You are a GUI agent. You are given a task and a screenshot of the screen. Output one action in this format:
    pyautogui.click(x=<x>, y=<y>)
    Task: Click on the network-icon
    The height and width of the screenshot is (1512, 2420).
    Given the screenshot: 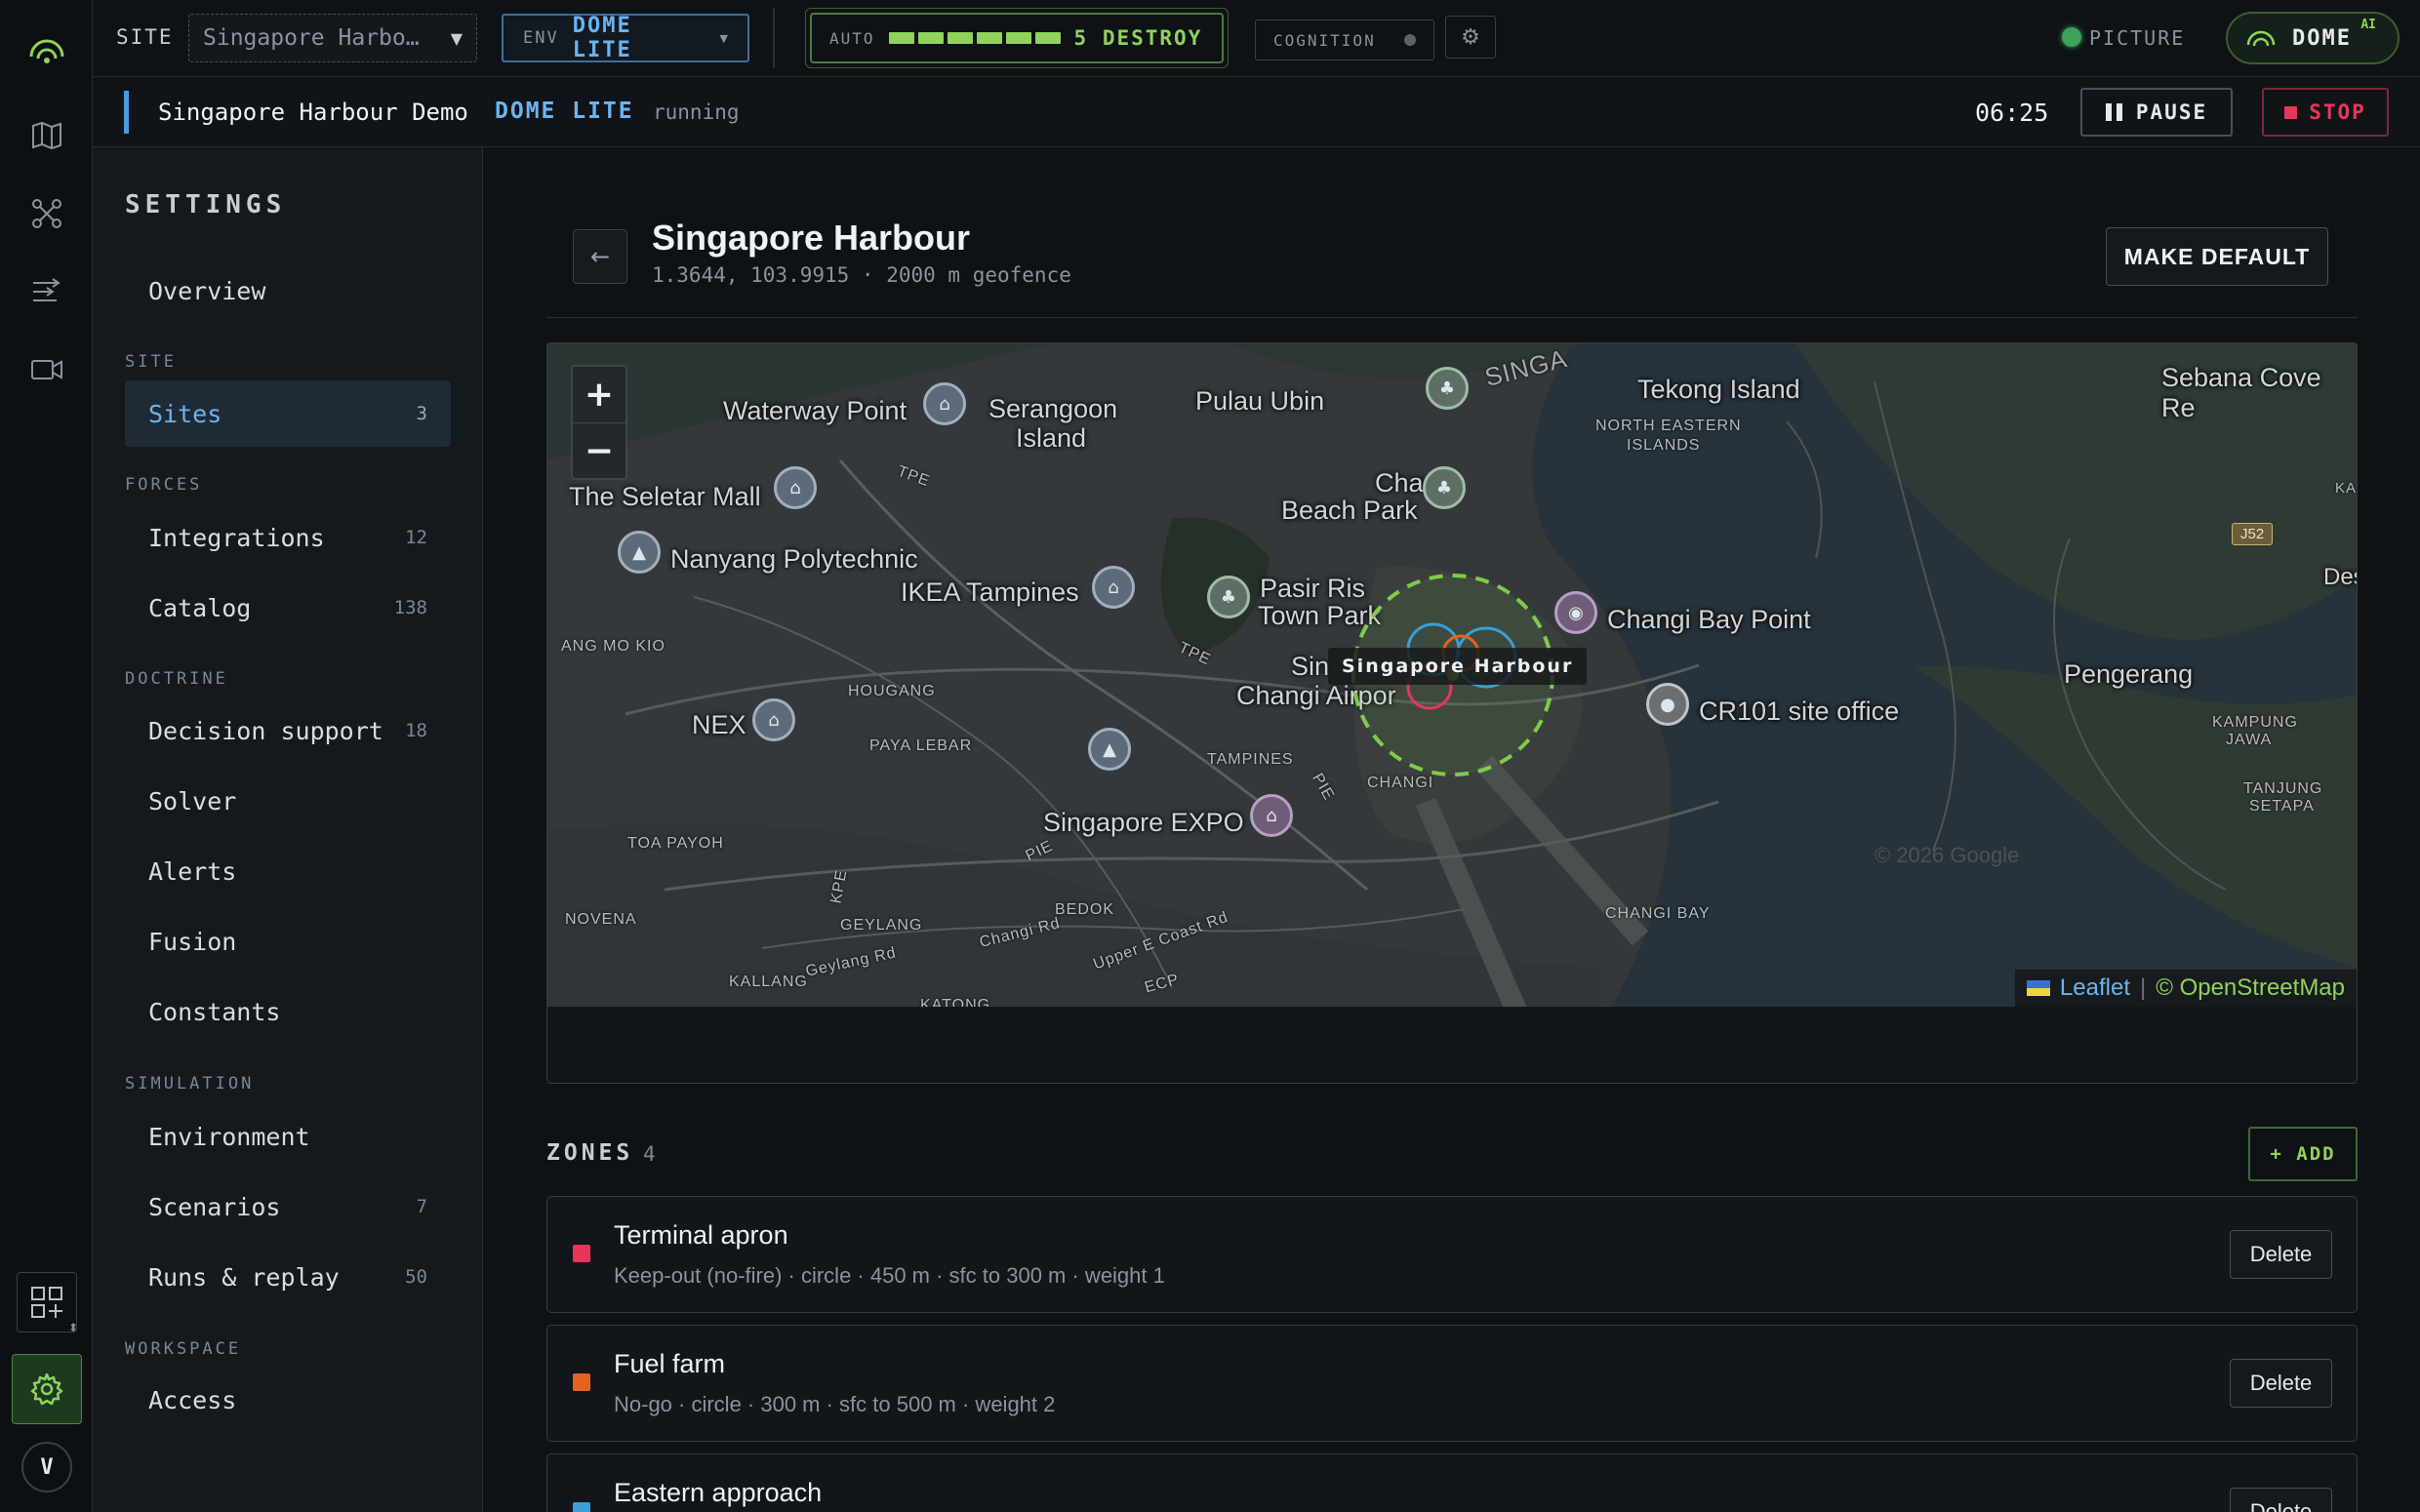 What is the action you would take?
    pyautogui.click(x=46, y=213)
    